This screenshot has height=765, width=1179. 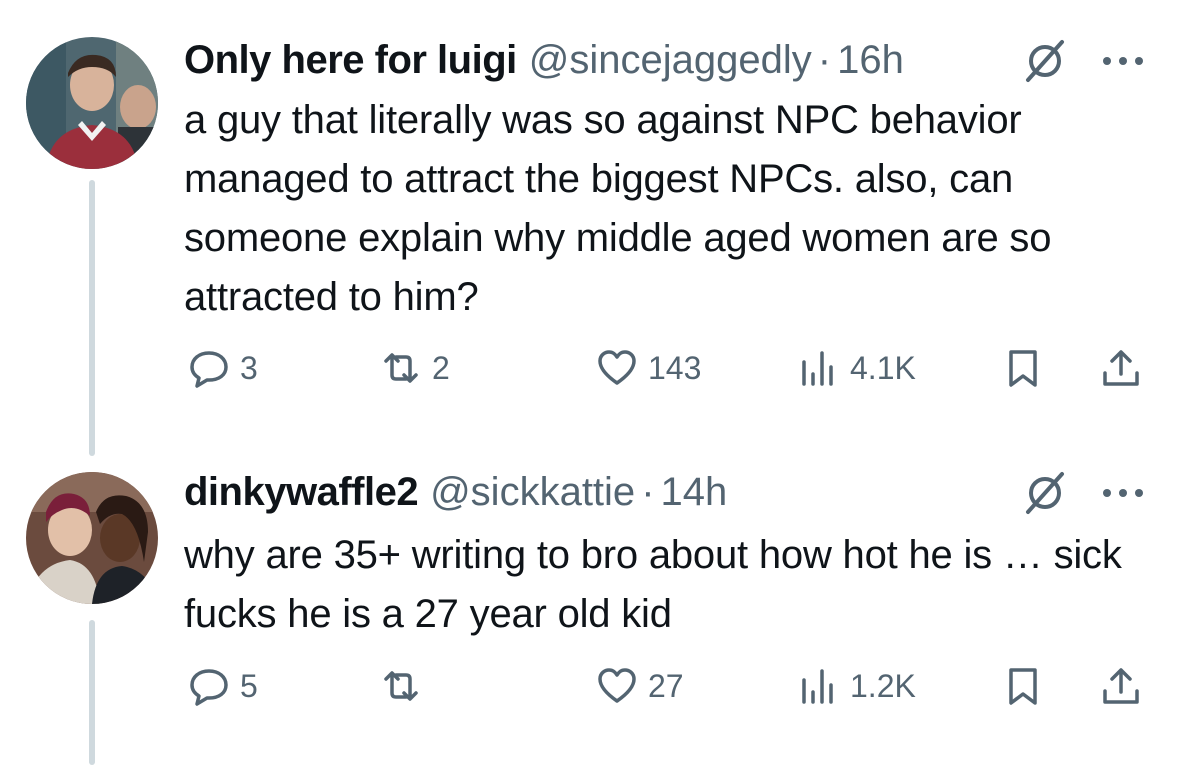 What do you see at coordinates (670, 60) in the screenshot?
I see `user-handle: @sincejaggedly` at bounding box center [670, 60].